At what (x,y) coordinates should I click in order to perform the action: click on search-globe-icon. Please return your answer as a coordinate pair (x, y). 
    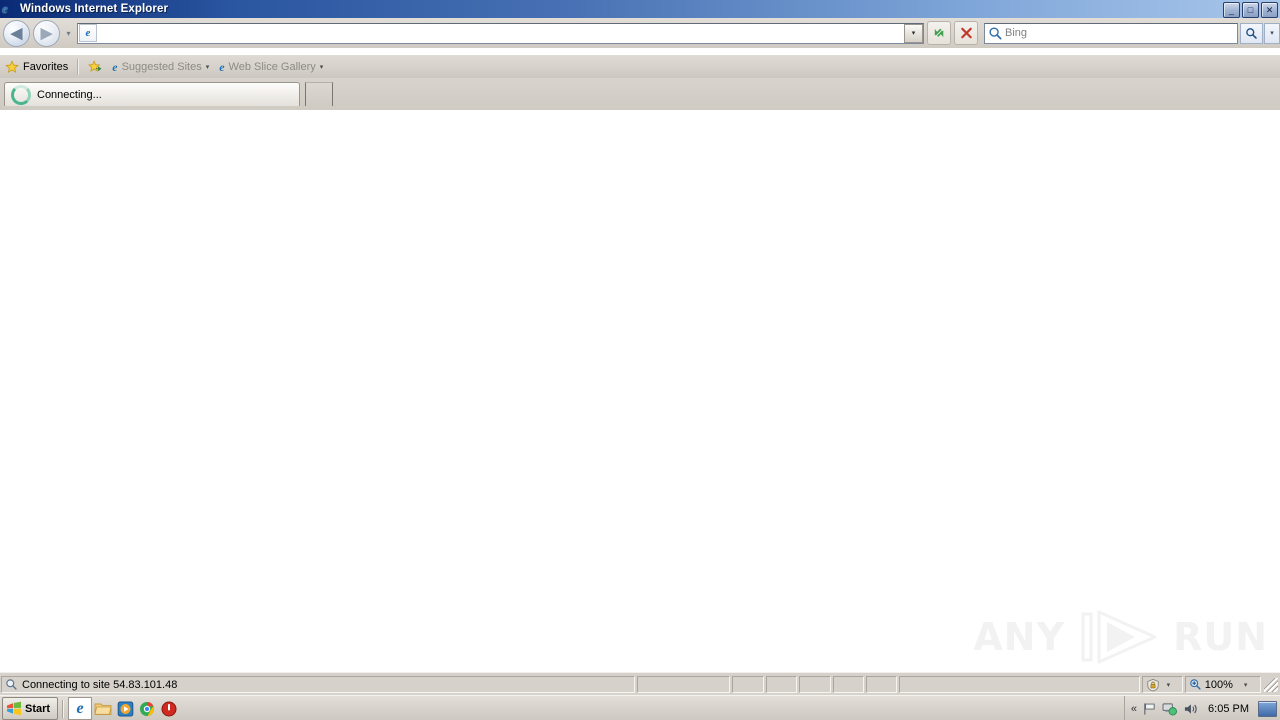
    Looking at the image, I should click on (11, 684).